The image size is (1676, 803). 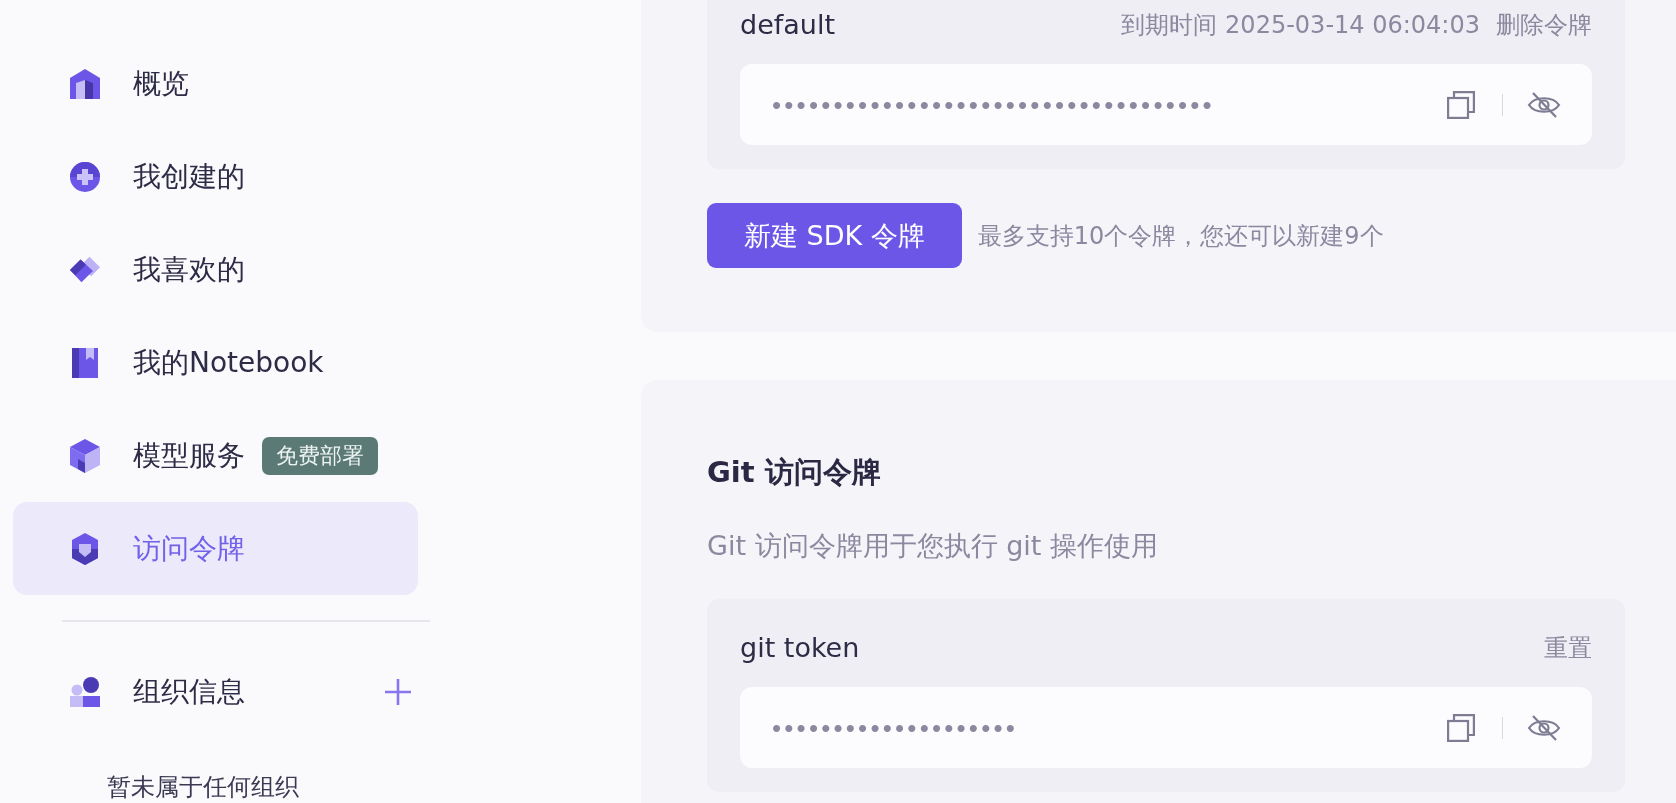 What do you see at coordinates (85, 548) in the screenshot?
I see `shield-icon` at bounding box center [85, 548].